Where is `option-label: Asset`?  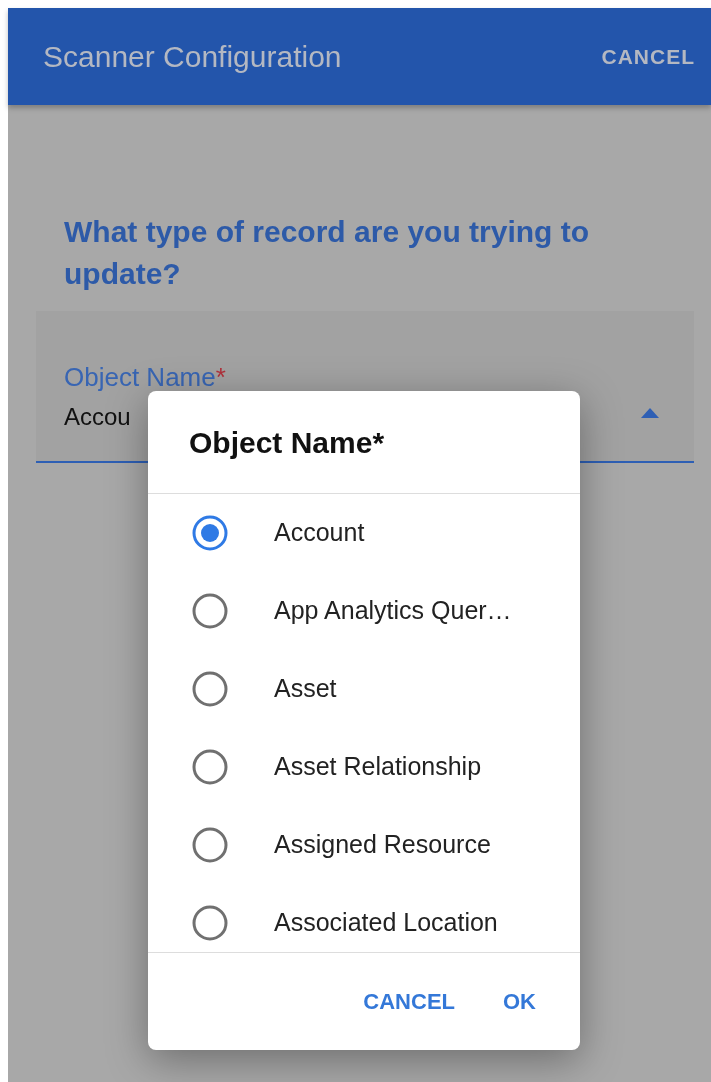
option-label: Asset is located at coordinates (305, 689).